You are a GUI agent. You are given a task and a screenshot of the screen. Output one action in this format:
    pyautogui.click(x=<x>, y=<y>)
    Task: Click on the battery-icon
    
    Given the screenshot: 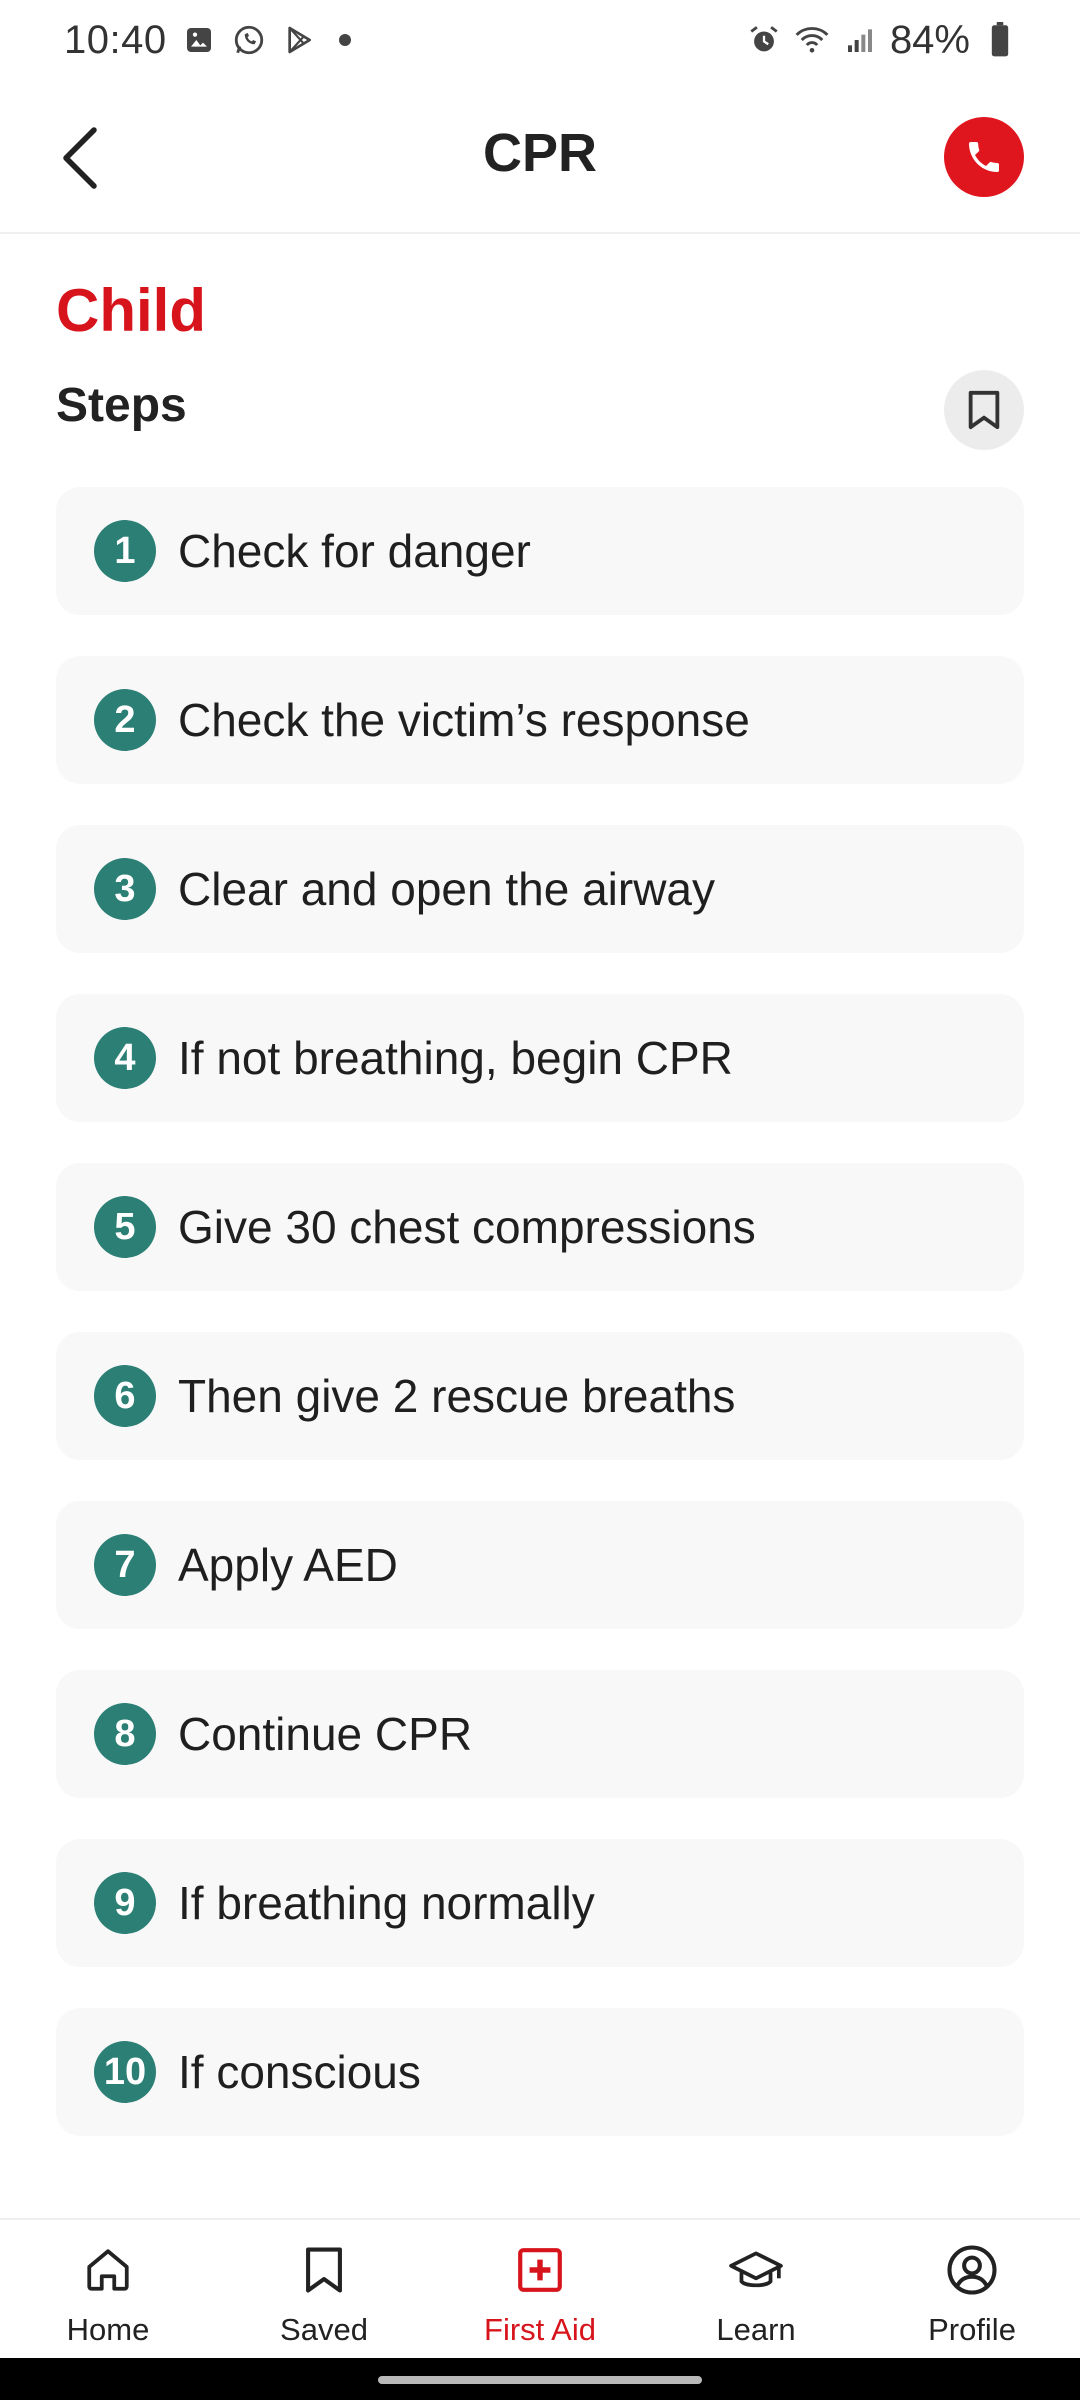 What is the action you would take?
    pyautogui.click(x=1000, y=40)
    